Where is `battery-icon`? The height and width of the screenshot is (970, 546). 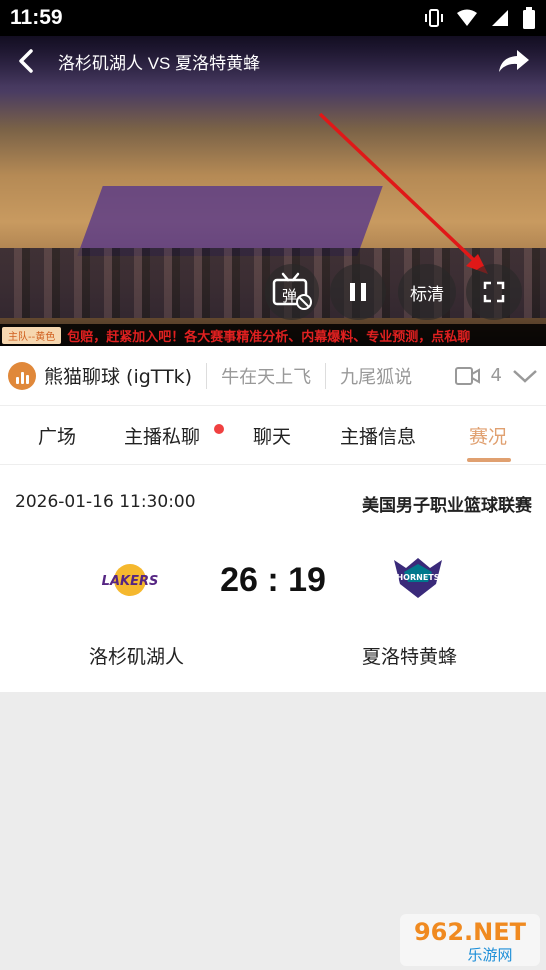
battery-icon is located at coordinates (529, 18).